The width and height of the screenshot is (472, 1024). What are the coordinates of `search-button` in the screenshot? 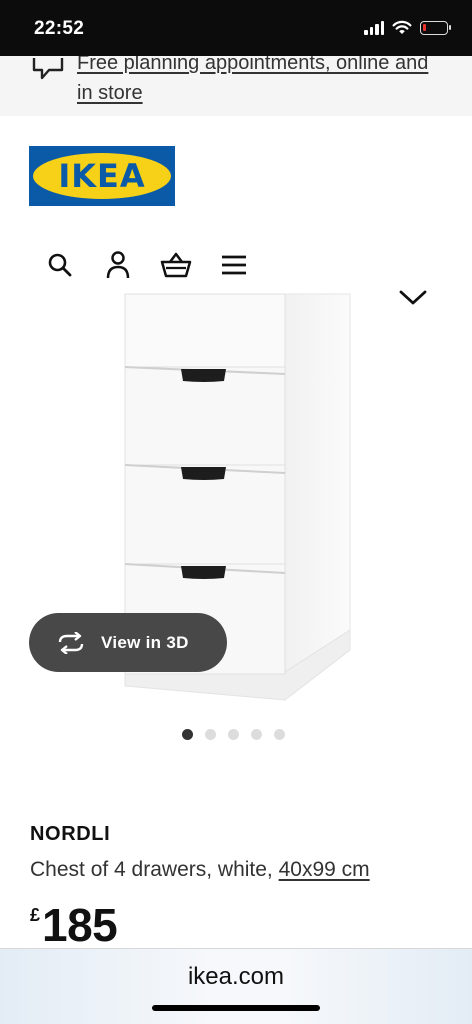 It's located at (60, 265).